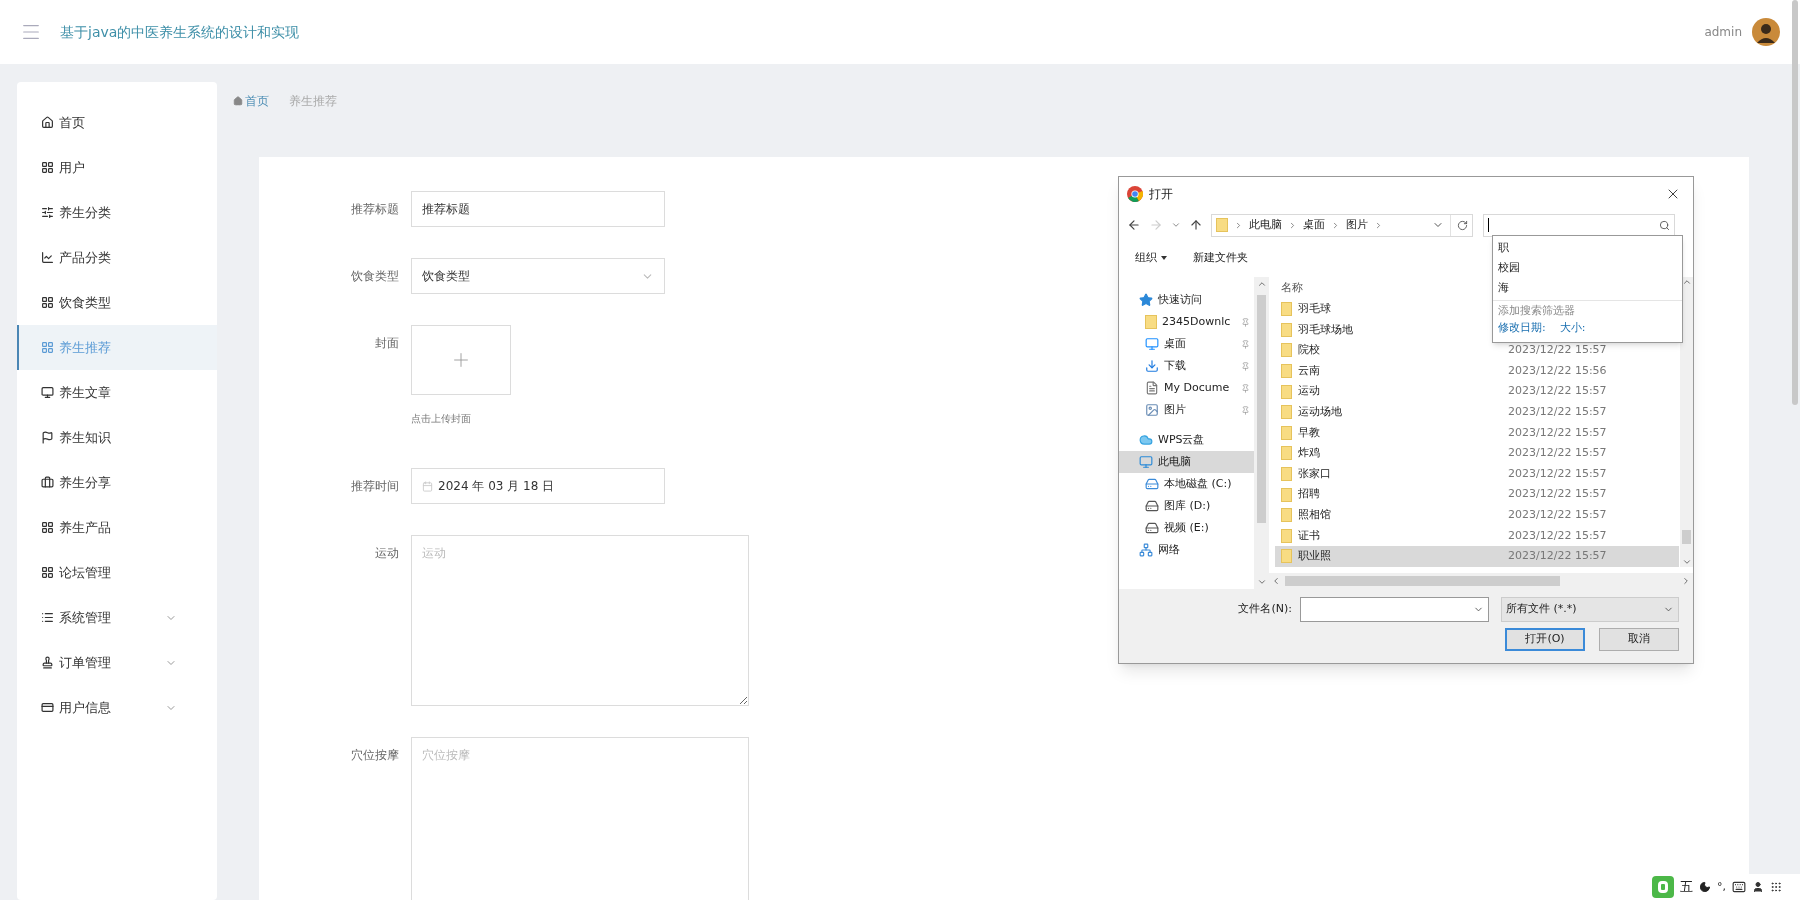 This screenshot has height=900, width=1800. What do you see at coordinates (1394, 609) in the screenshot?
I see `filename-field` at bounding box center [1394, 609].